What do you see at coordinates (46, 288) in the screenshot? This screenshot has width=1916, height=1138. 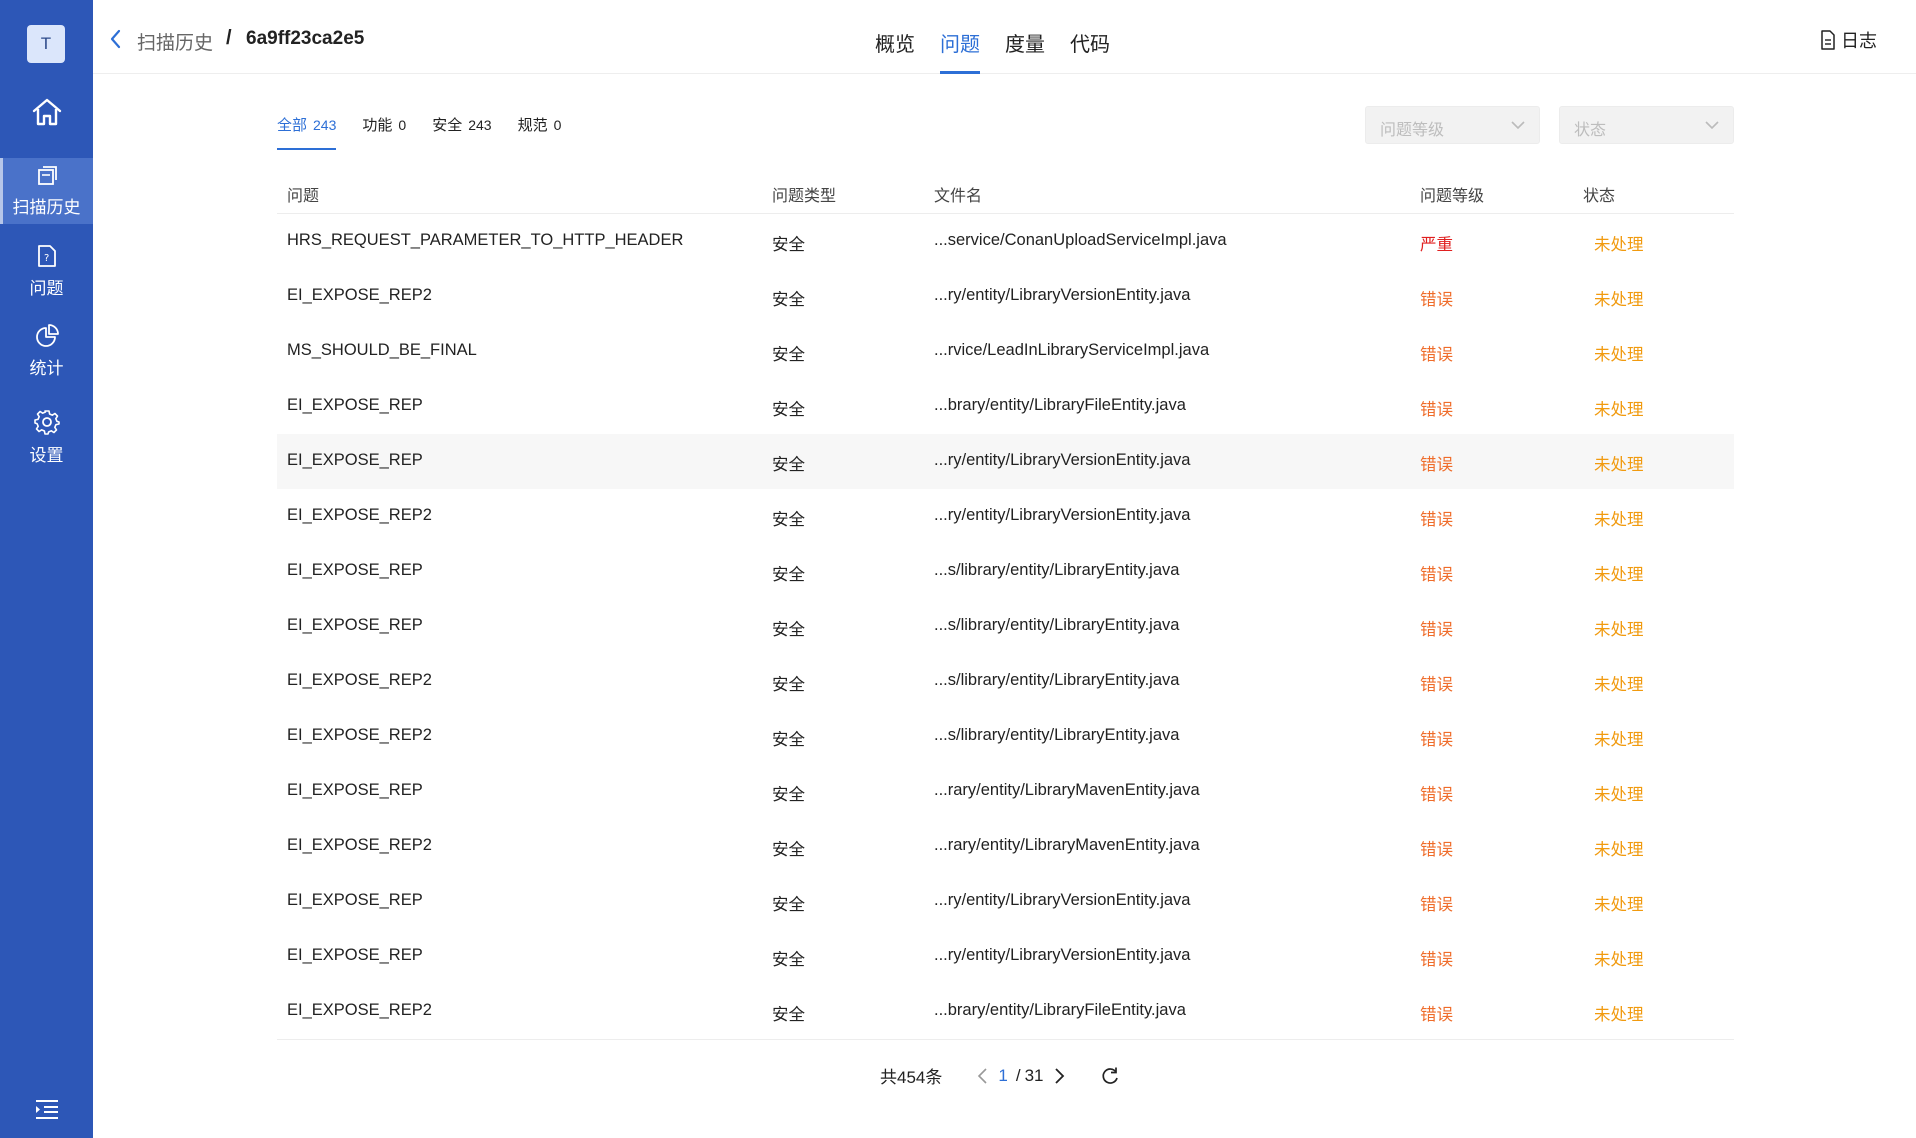 I see `sidebar-item-label: 问题` at bounding box center [46, 288].